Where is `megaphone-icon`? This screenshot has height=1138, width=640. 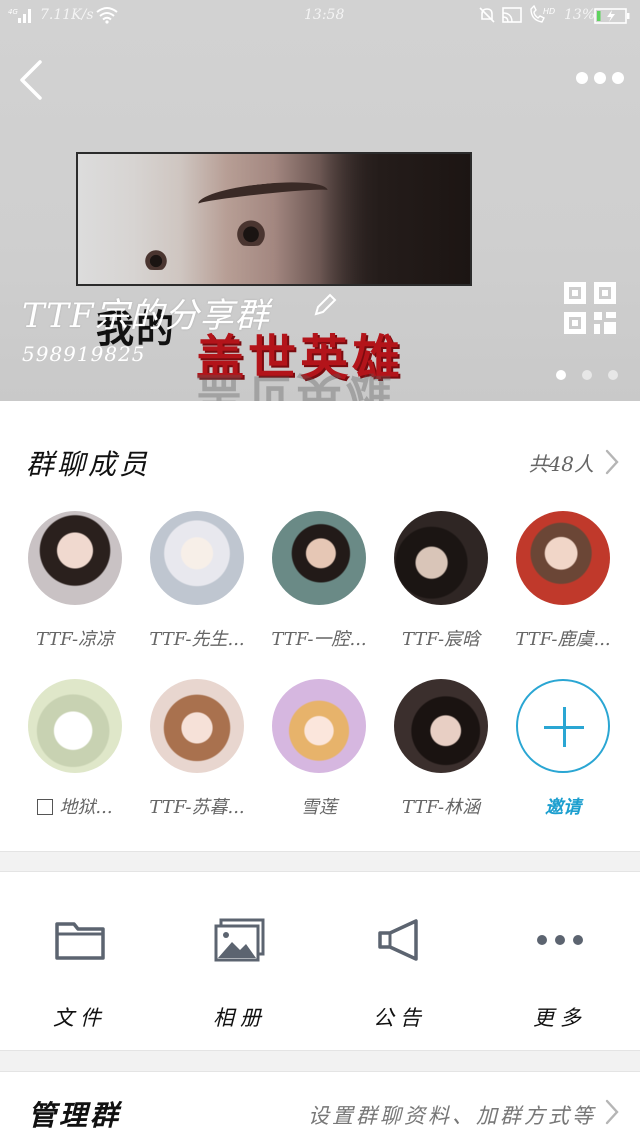 megaphone-icon is located at coordinates (398, 940).